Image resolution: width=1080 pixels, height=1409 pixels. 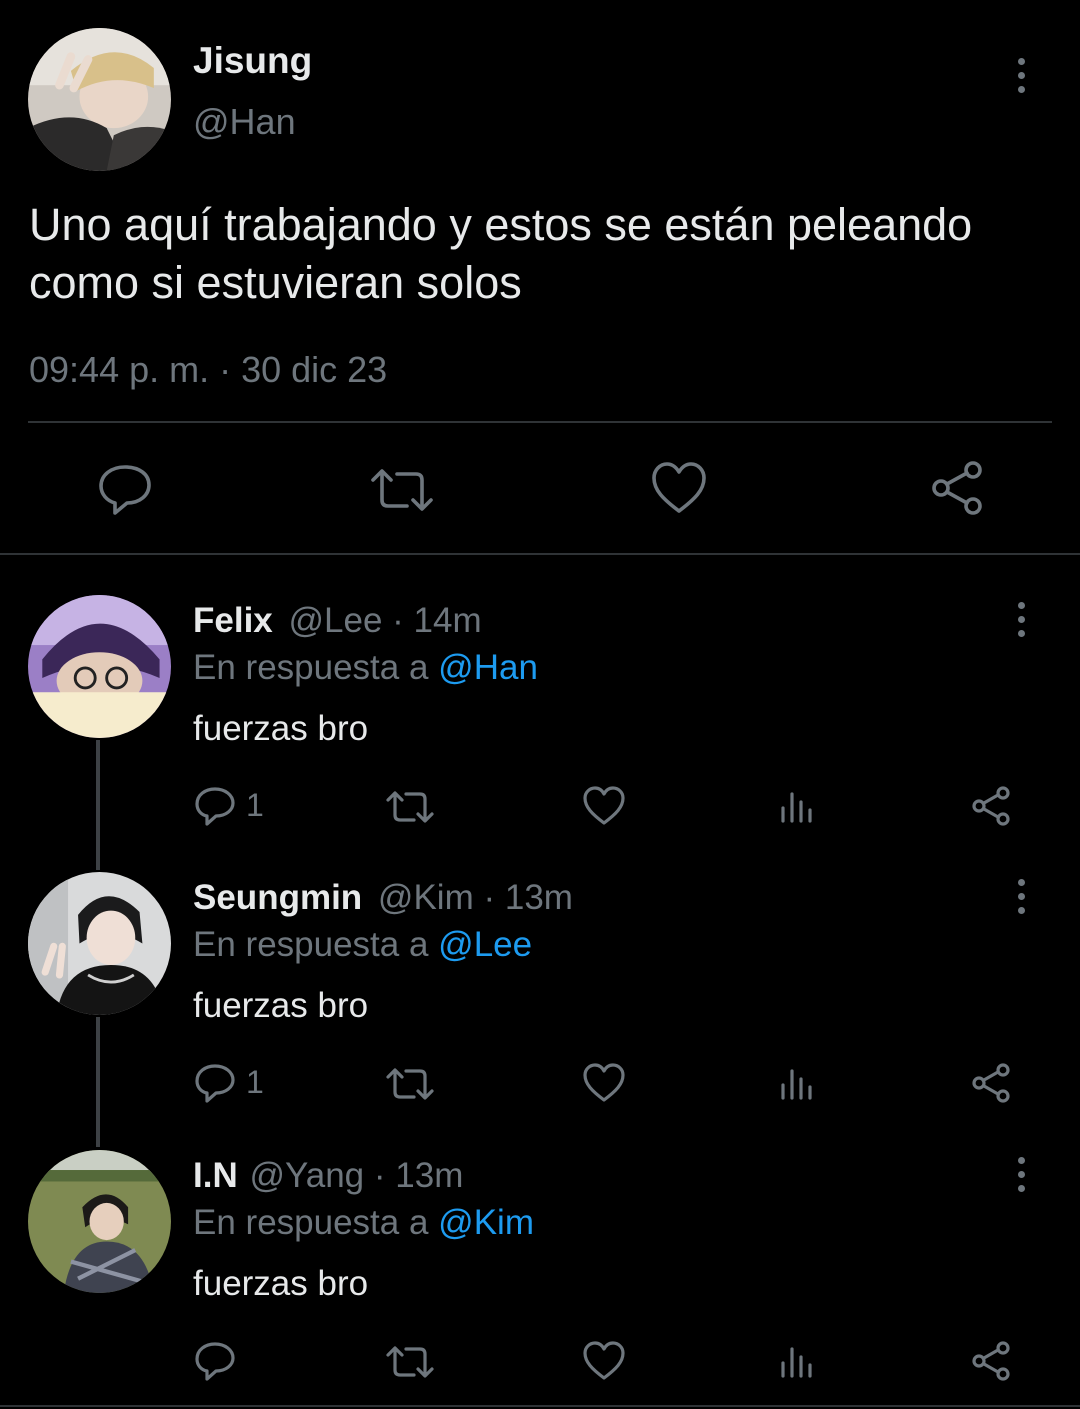 What do you see at coordinates (540, 554) in the screenshot?
I see `section-divider` at bounding box center [540, 554].